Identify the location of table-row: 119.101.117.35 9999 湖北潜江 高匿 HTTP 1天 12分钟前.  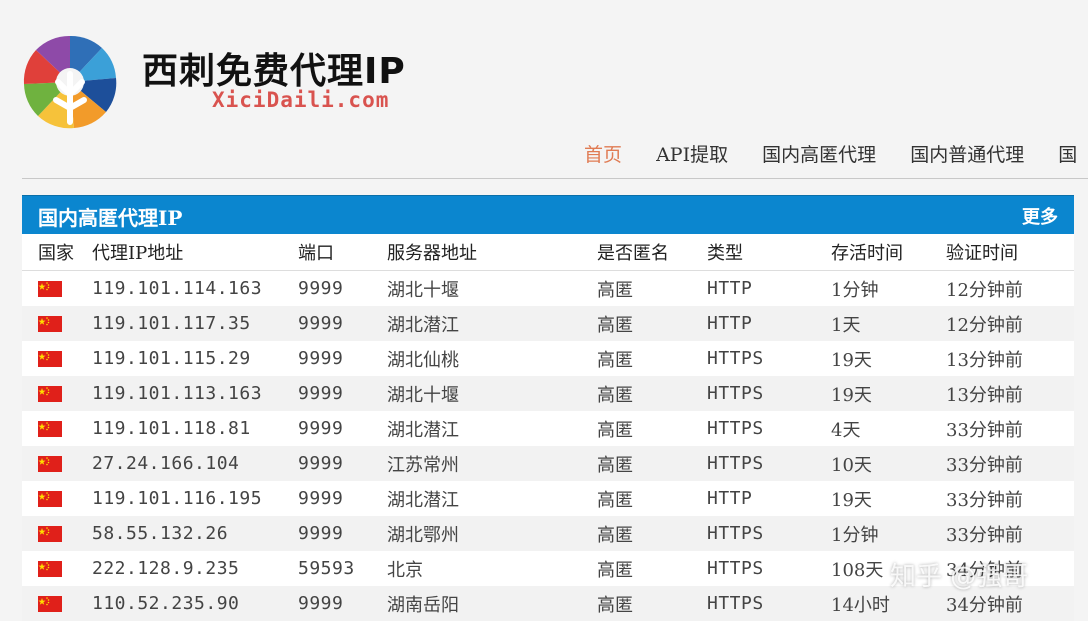
(548, 323).